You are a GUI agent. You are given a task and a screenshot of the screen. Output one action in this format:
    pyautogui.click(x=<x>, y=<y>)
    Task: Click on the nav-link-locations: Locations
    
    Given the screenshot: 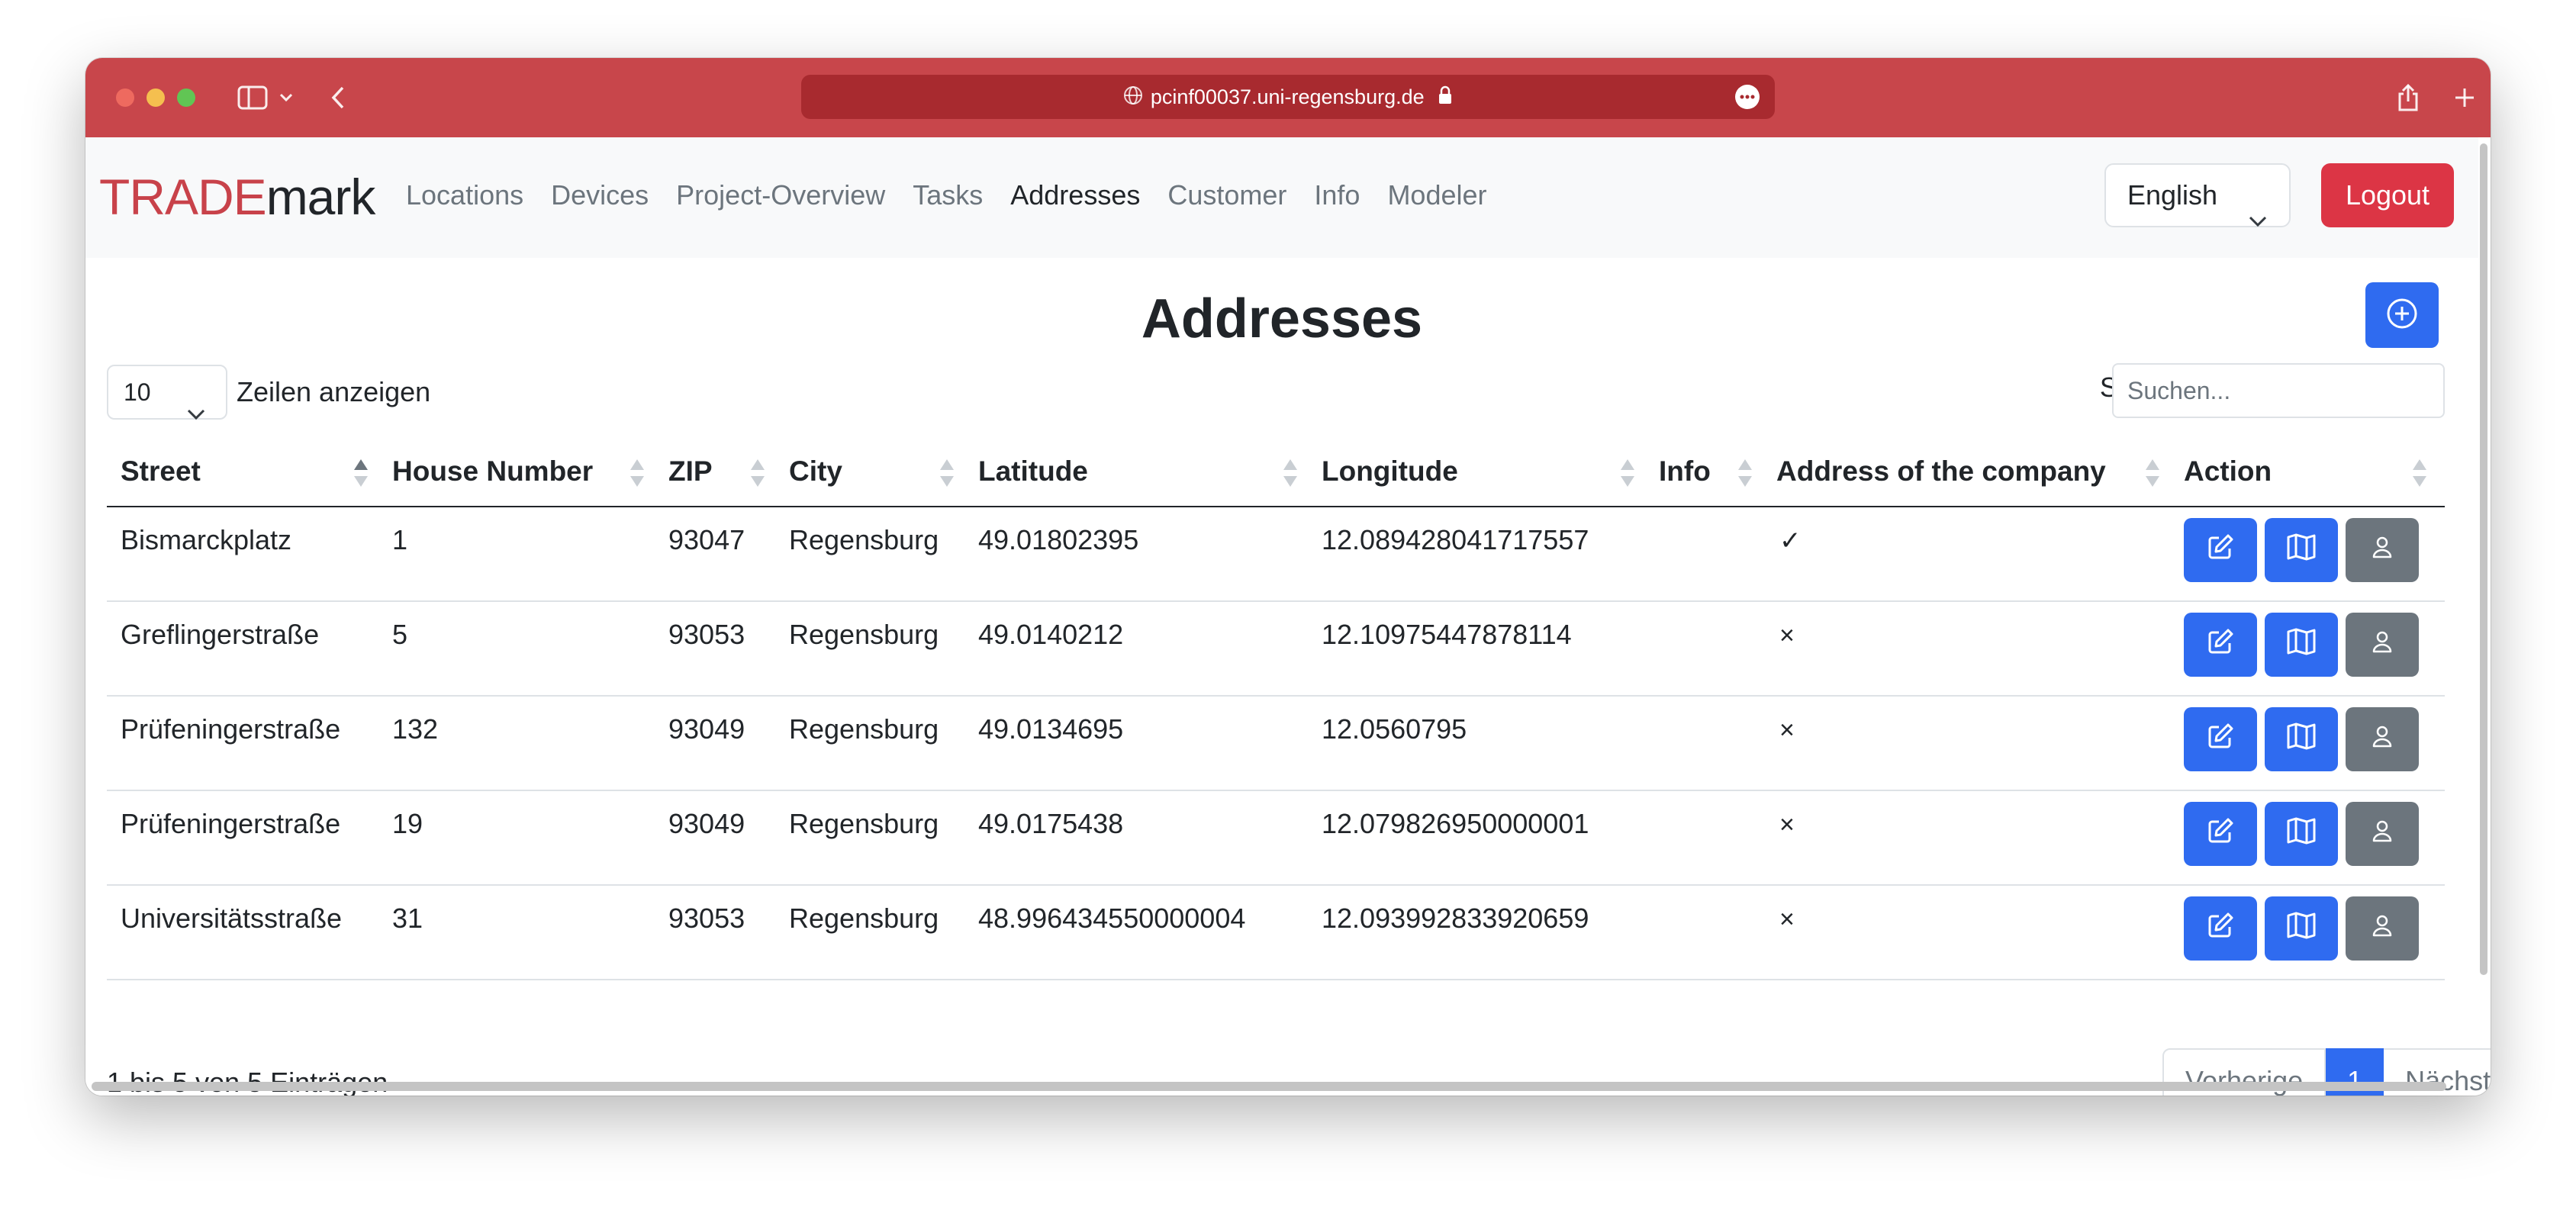 What is the action you would take?
    pyautogui.click(x=464, y=195)
    